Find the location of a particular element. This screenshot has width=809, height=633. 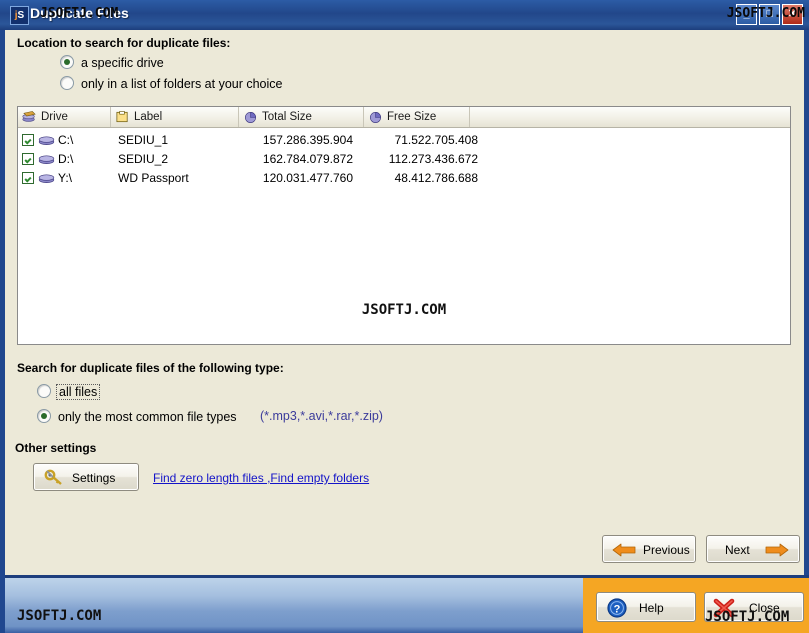

link-find-zero-length-files: Find zero length files is located at coordinates (210, 478).